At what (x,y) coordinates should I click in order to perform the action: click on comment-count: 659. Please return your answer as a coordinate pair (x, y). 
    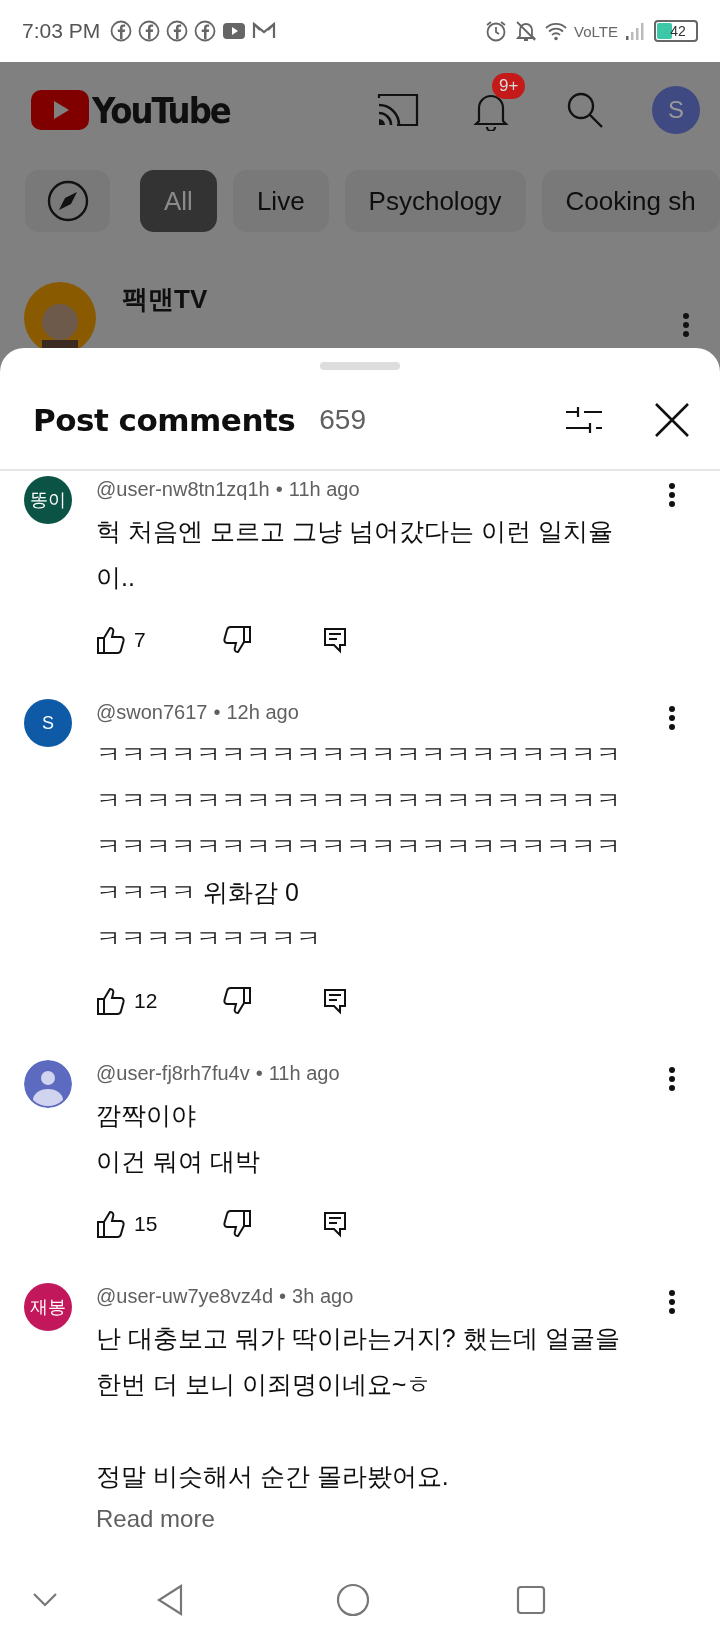
    Looking at the image, I should click on (342, 419).